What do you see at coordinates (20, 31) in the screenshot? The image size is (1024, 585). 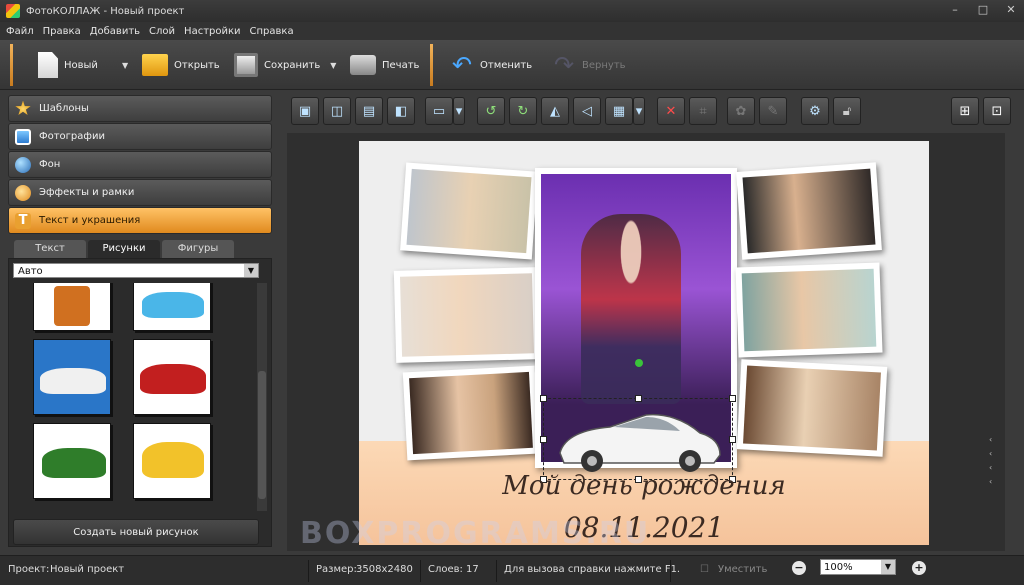 I see `menu-file: Файл` at bounding box center [20, 31].